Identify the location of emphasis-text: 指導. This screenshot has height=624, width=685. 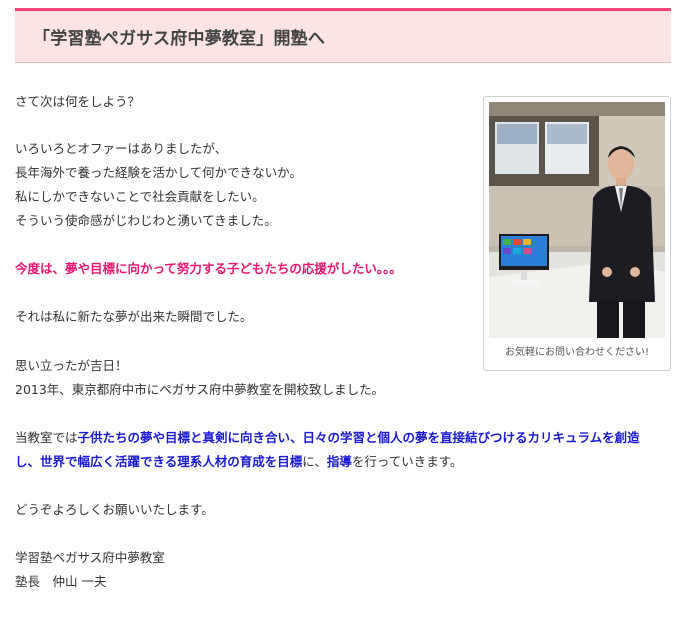
(339, 461).